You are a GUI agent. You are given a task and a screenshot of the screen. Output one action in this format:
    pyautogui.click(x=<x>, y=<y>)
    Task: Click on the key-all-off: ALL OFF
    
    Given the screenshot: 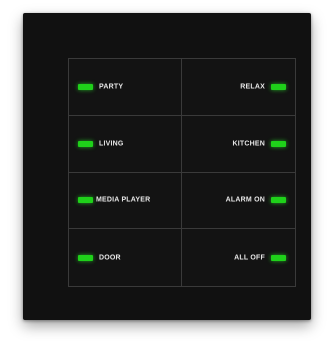 What is the action you would take?
    pyautogui.click(x=238, y=257)
    